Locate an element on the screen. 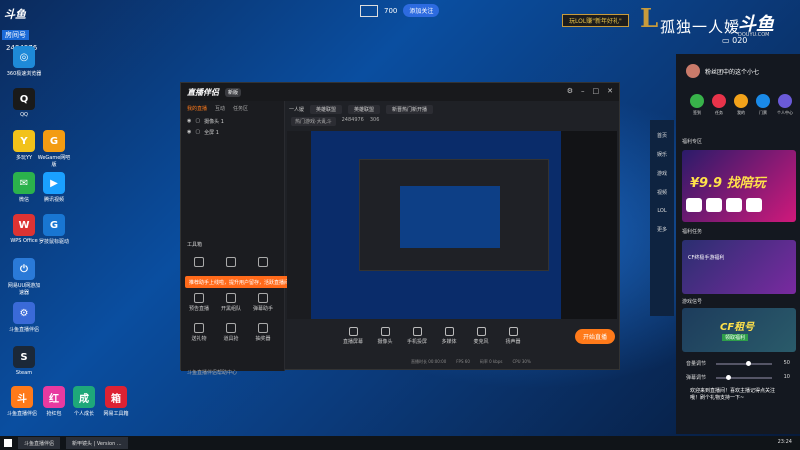 The image size is (800, 450). desktop-icon: 成个人成长 is located at coordinates (84, 401).